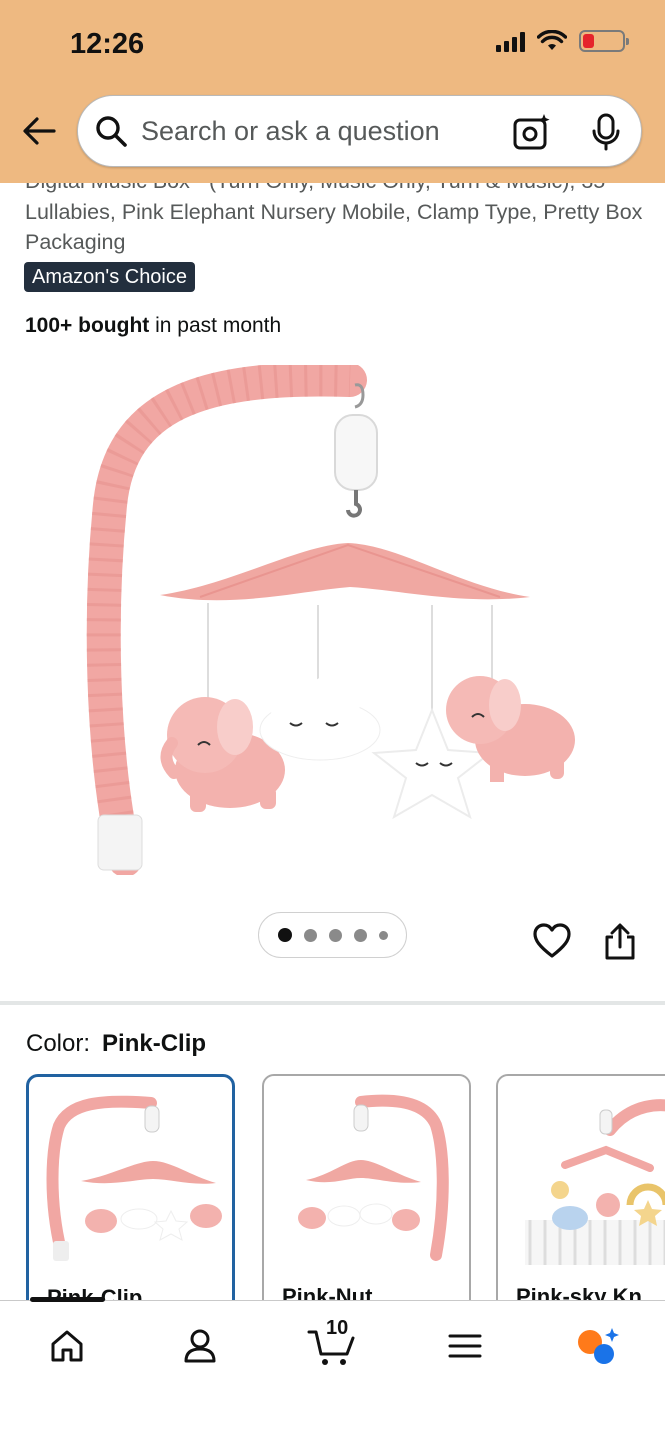 The height and width of the screenshot is (1440, 665). I want to click on back-arrow-icon, so click(39, 131).